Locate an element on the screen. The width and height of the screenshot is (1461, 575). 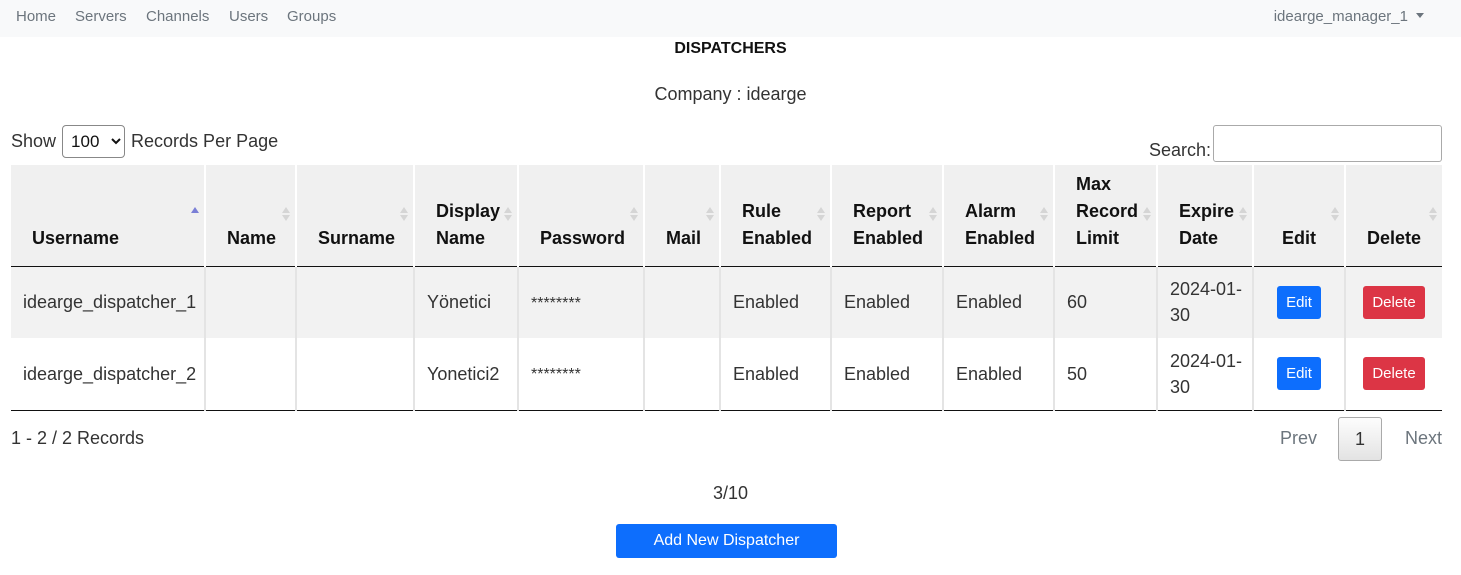
page-1-button: 1 is located at coordinates (1359, 438).